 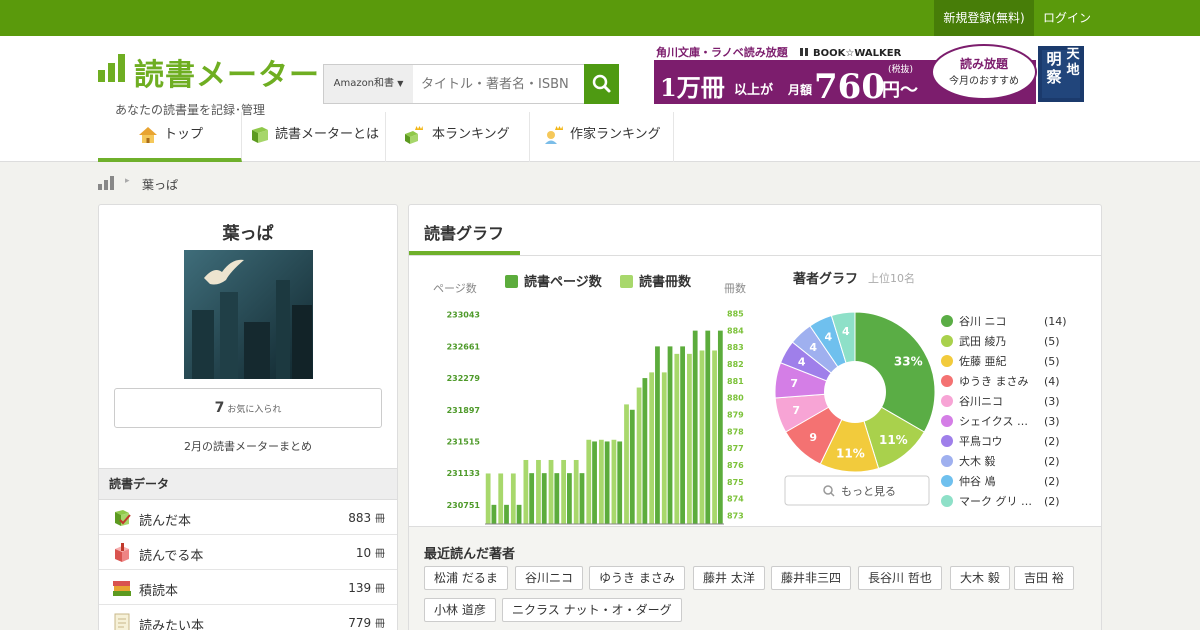 What do you see at coordinates (464, 232) in the screenshot?
I see `graph-title: 読書グラフ` at bounding box center [464, 232].